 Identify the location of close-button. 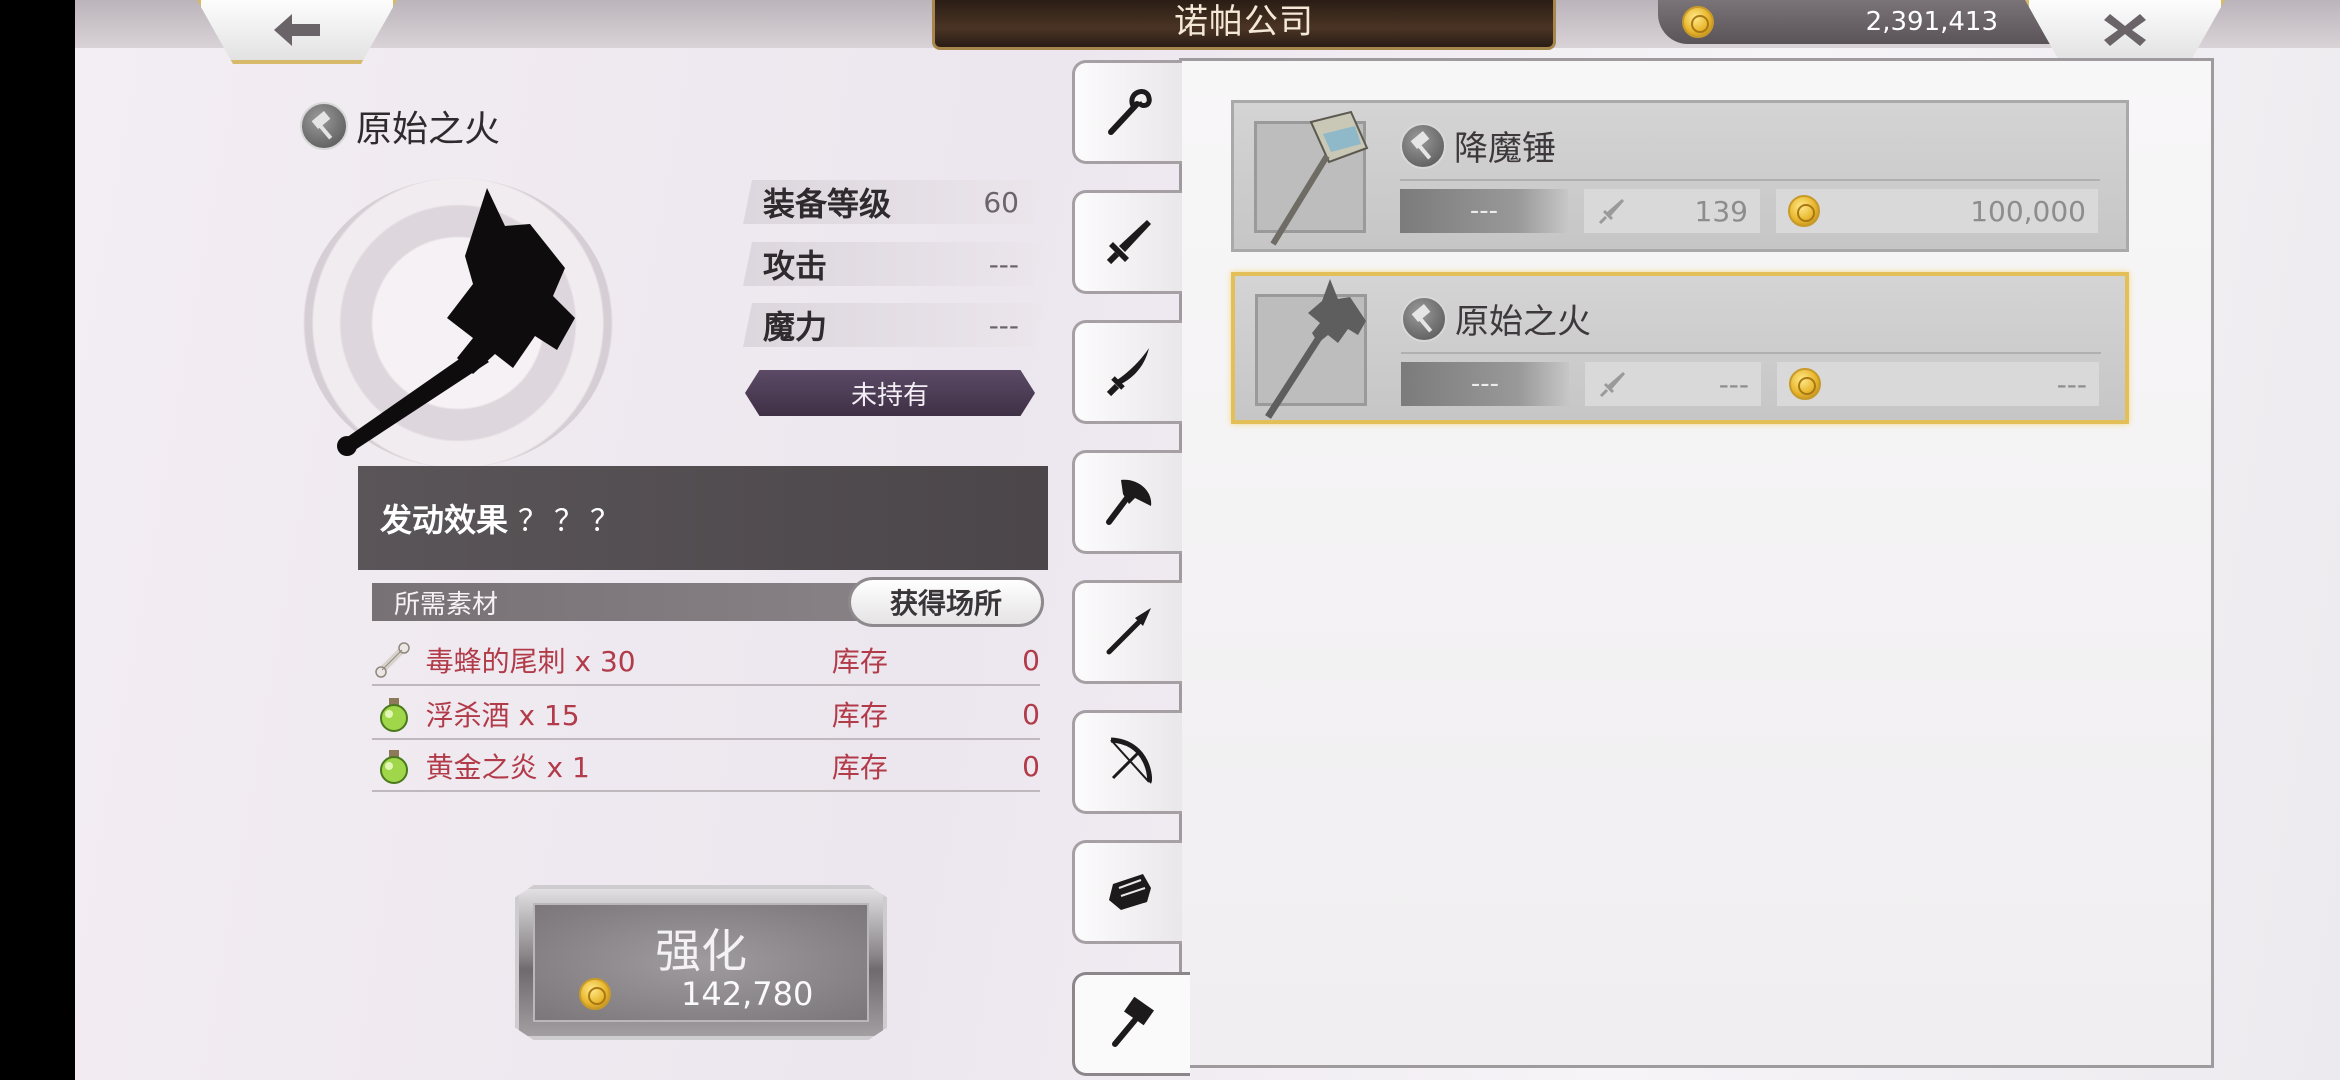
(2125, 32).